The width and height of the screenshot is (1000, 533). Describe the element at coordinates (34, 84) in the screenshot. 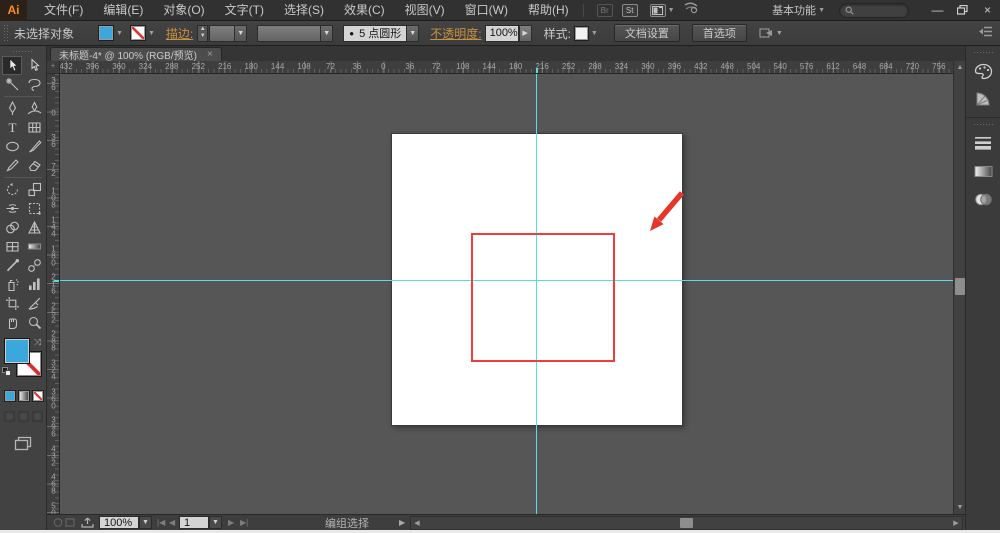

I see `lasso-tool` at that location.